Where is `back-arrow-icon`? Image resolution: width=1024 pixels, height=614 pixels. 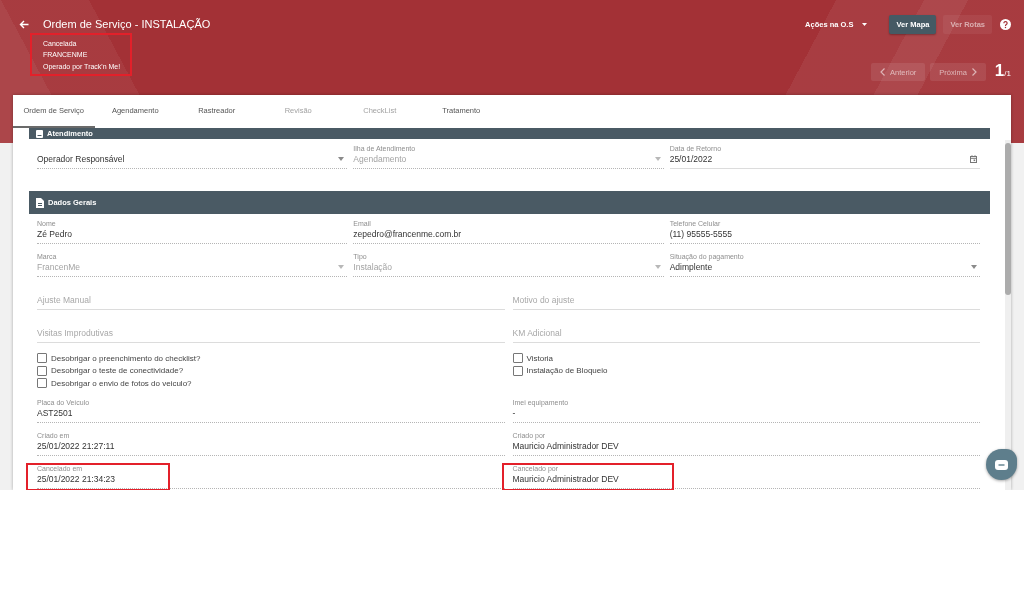
back-arrow-icon is located at coordinates (24, 24).